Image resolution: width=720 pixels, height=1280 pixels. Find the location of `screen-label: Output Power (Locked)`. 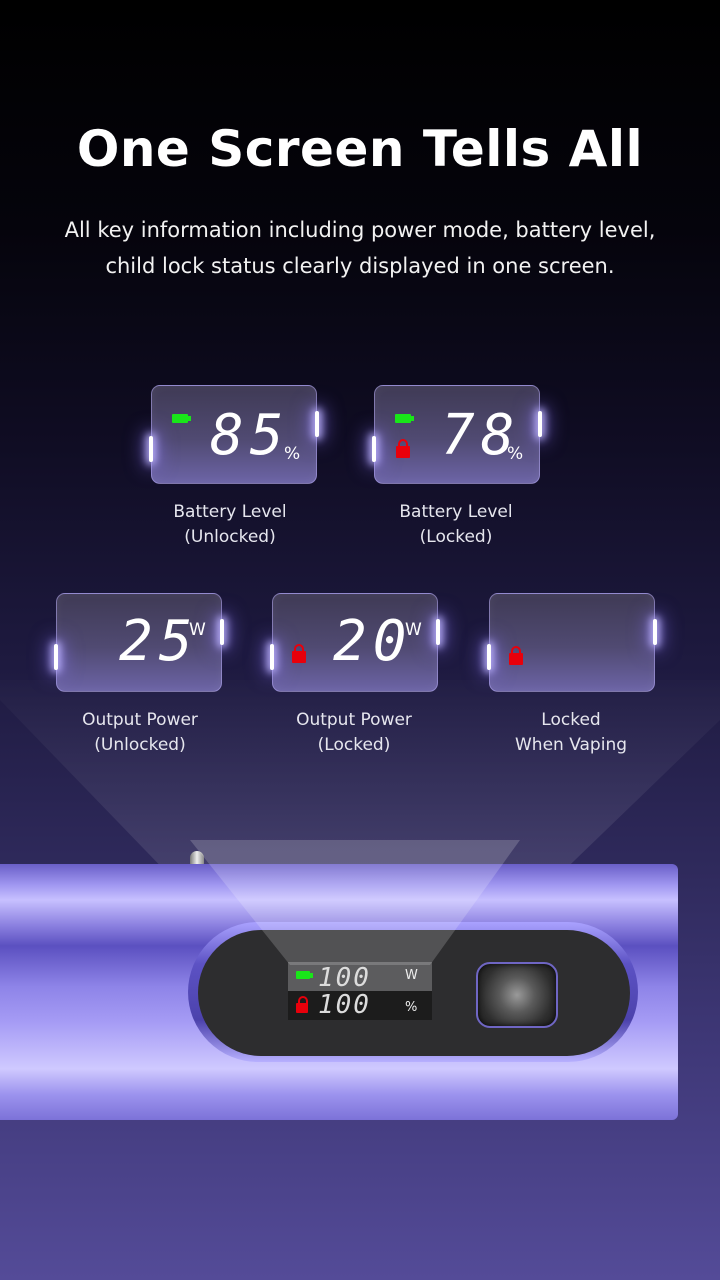

screen-label: Output Power (Locked) is located at coordinates (354, 733).